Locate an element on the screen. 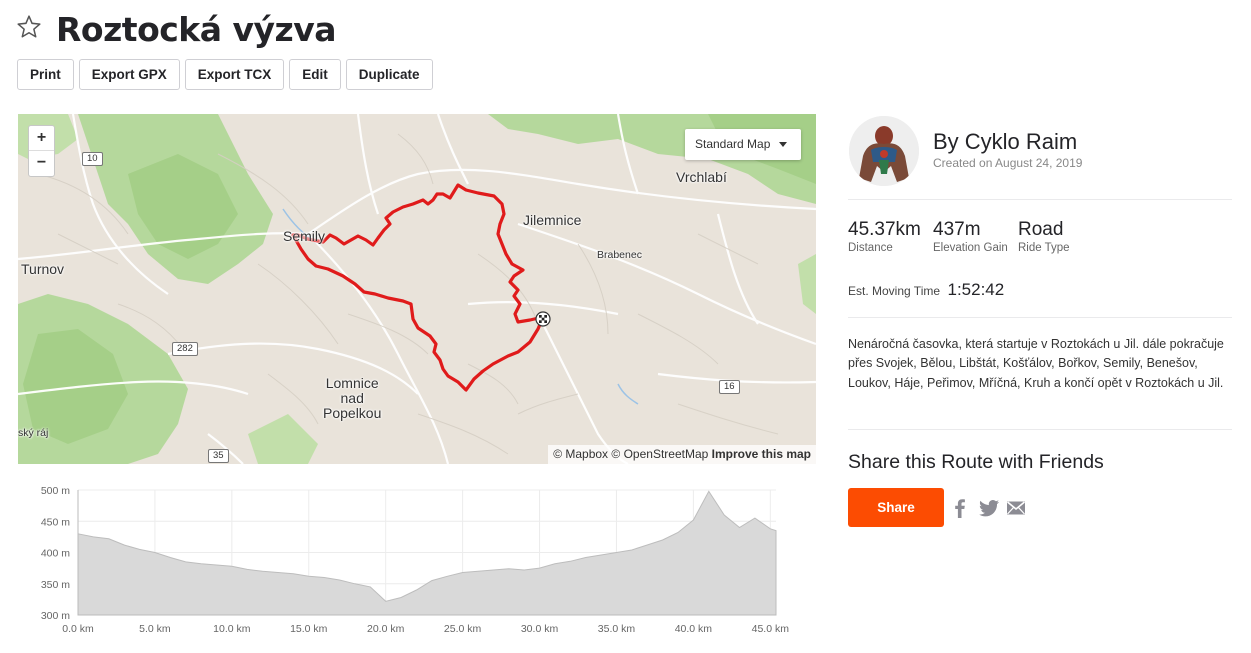 This screenshot has width=1251, height=653. x-tick-label: 15.0 km is located at coordinates (309, 629).